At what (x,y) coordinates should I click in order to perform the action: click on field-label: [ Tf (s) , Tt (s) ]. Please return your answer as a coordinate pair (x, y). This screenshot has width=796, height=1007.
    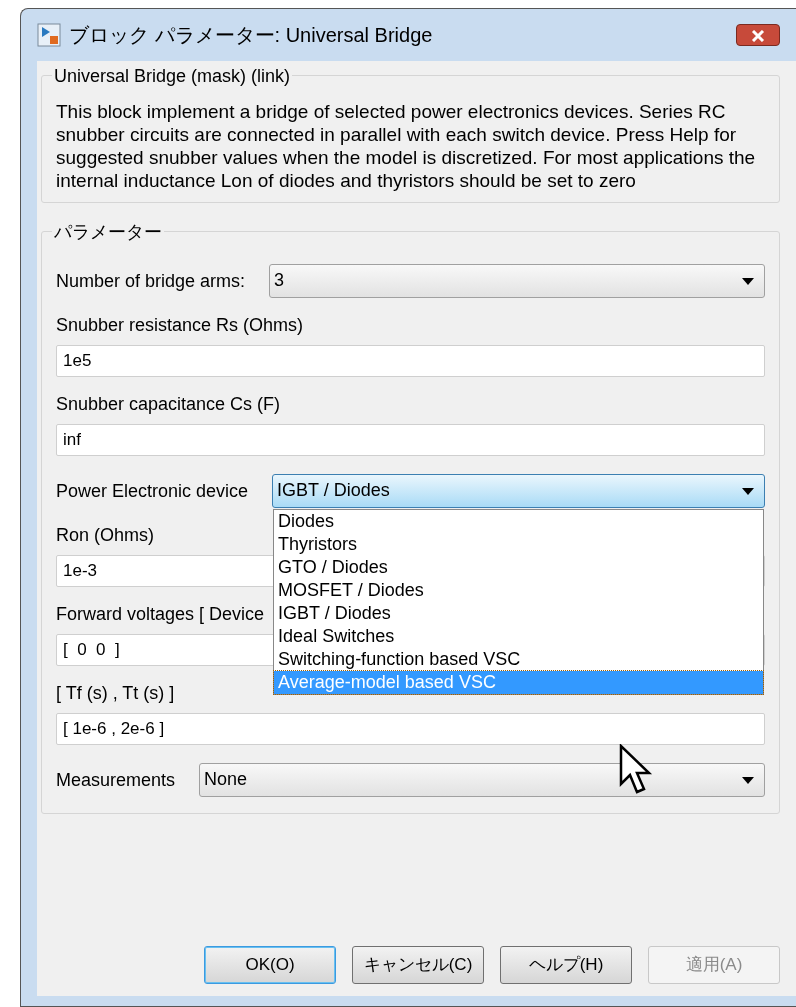
    Looking at the image, I should click on (115, 693).